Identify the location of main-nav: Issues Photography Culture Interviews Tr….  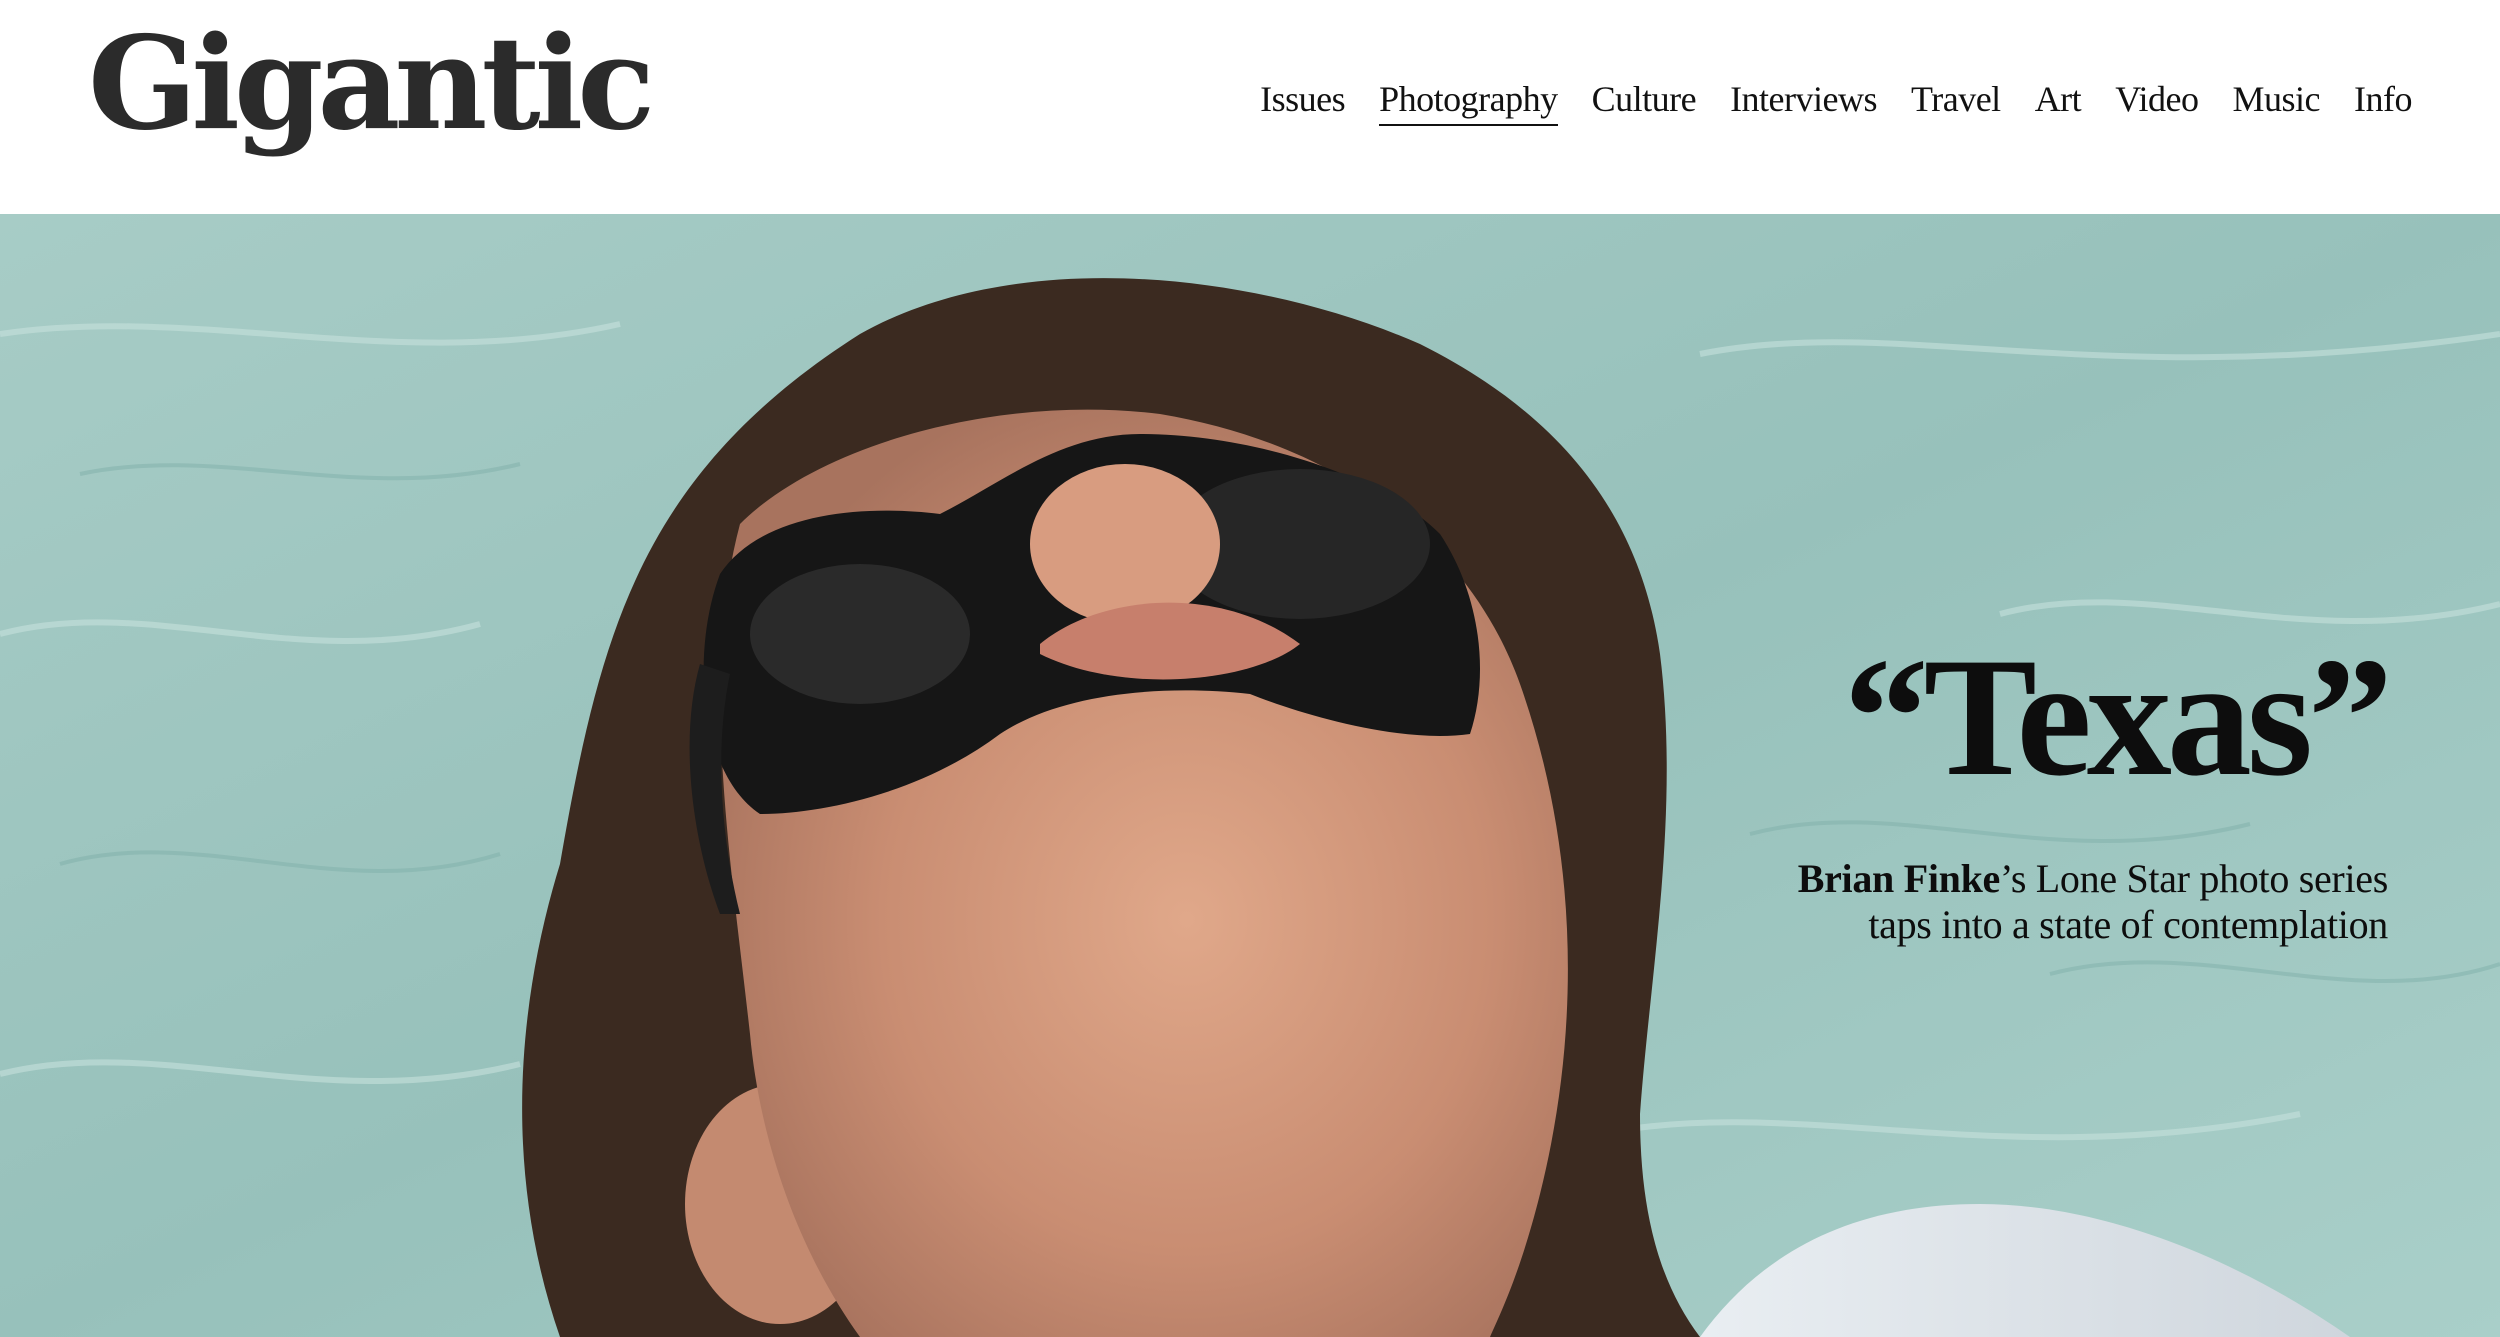
(1836, 102).